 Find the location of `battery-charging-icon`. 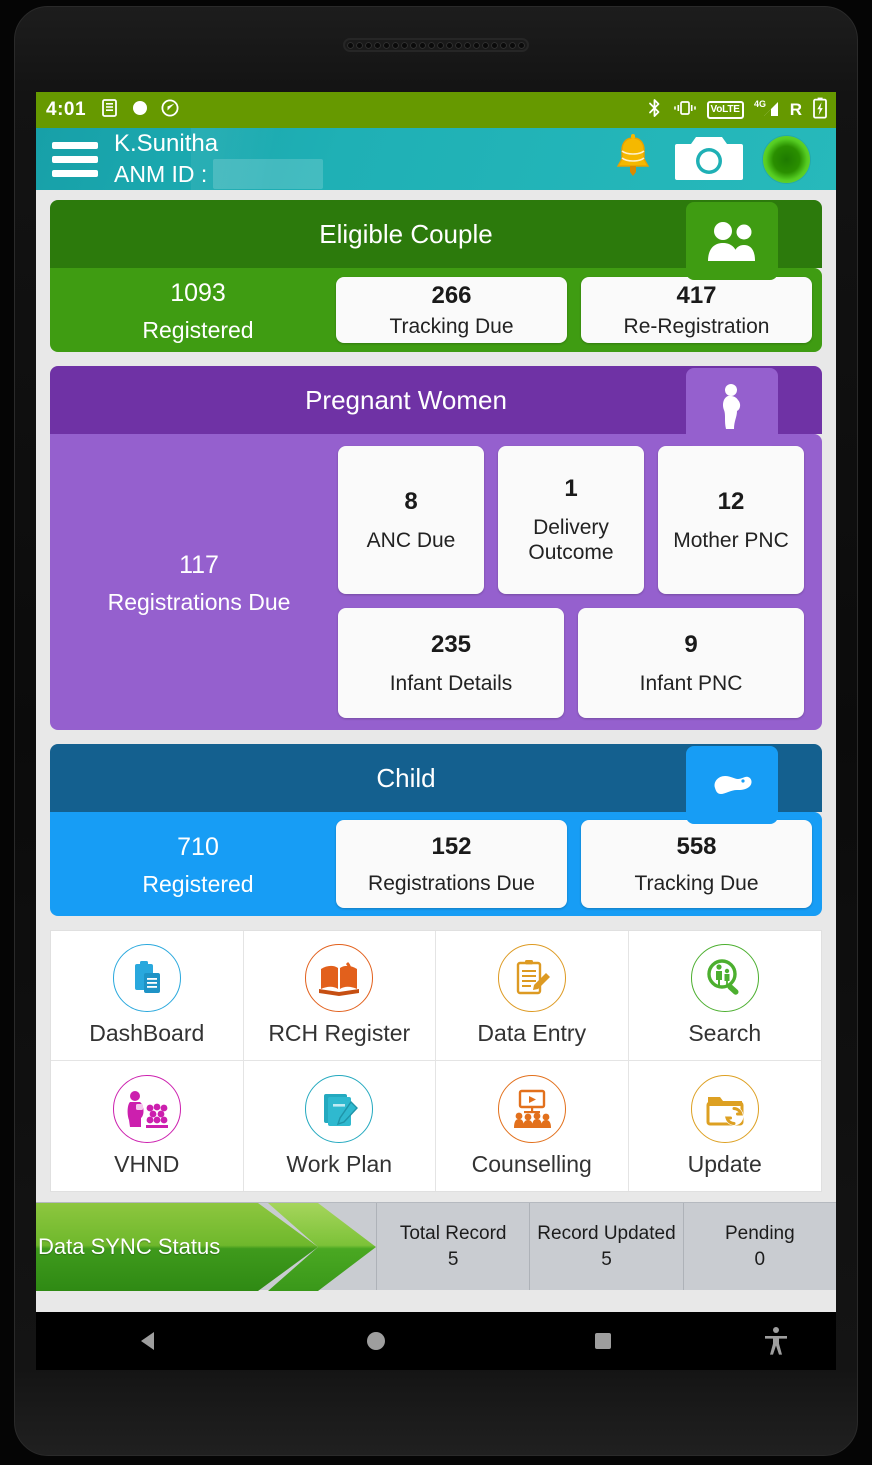

battery-charging-icon is located at coordinates (820, 110).